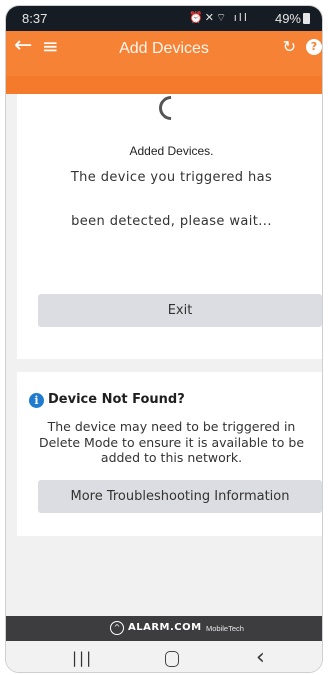 The height and width of the screenshot is (675, 328). What do you see at coordinates (116, 399) in the screenshot?
I see `device-not-found-title: Device Not Found?` at bounding box center [116, 399].